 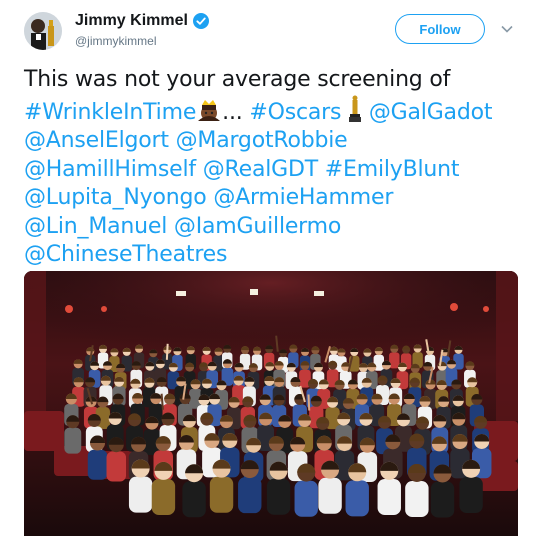 I want to click on avatar-image, so click(x=43, y=31).